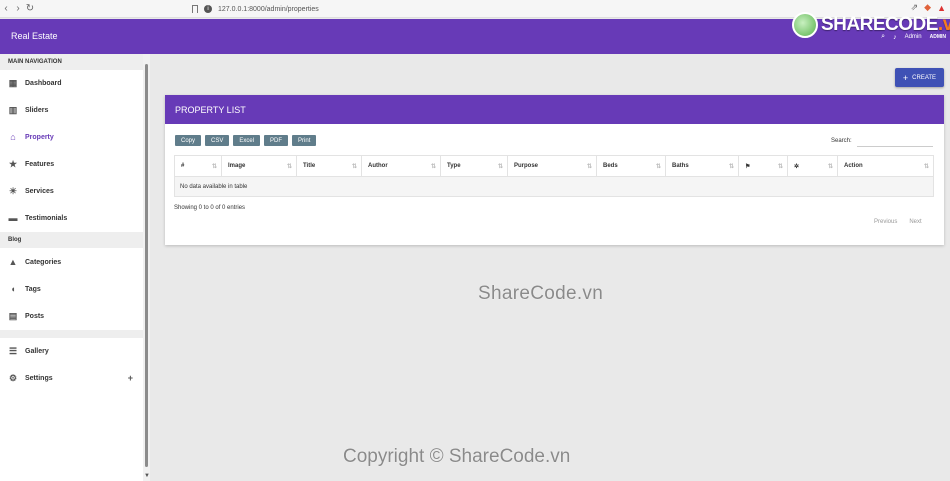 This screenshot has height=481, width=950. What do you see at coordinates (941, 8) in the screenshot?
I see `triangle-icon: ▲` at bounding box center [941, 8].